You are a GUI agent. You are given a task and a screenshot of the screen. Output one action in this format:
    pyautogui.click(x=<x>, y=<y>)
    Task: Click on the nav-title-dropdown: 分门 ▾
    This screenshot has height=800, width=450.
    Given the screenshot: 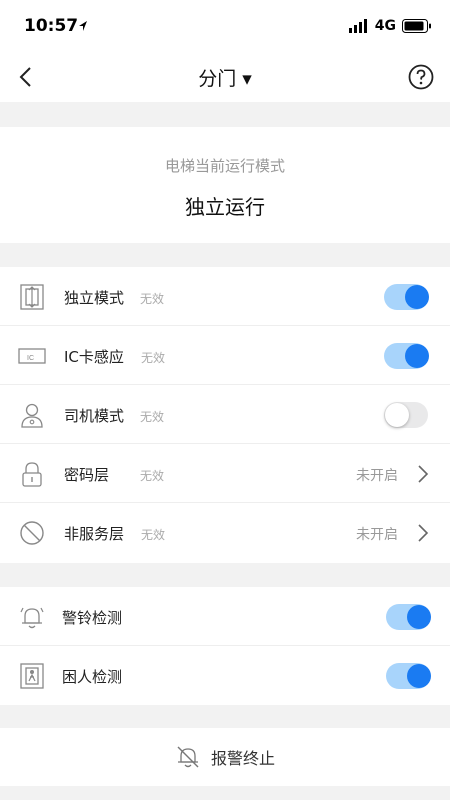 What is the action you would take?
    pyautogui.click(x=225, y=77)
    